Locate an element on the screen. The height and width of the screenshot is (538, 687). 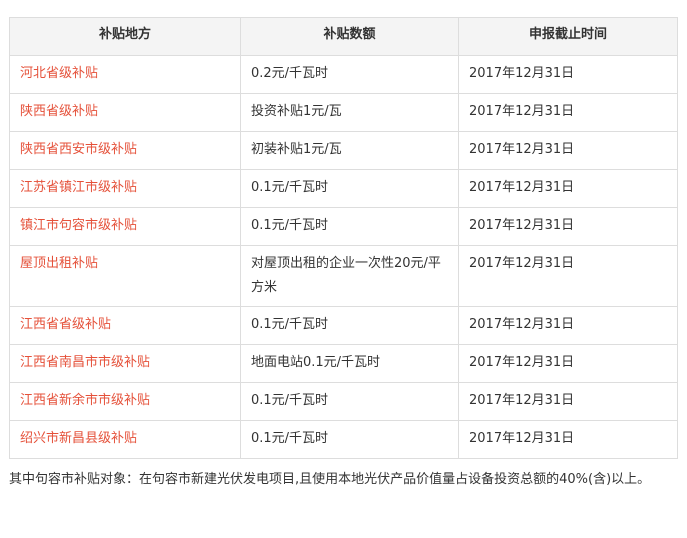
table-row: 河北省级补贴 0.2元/千瓦时 2017年12月31日 is located at coordinates (343, 74).